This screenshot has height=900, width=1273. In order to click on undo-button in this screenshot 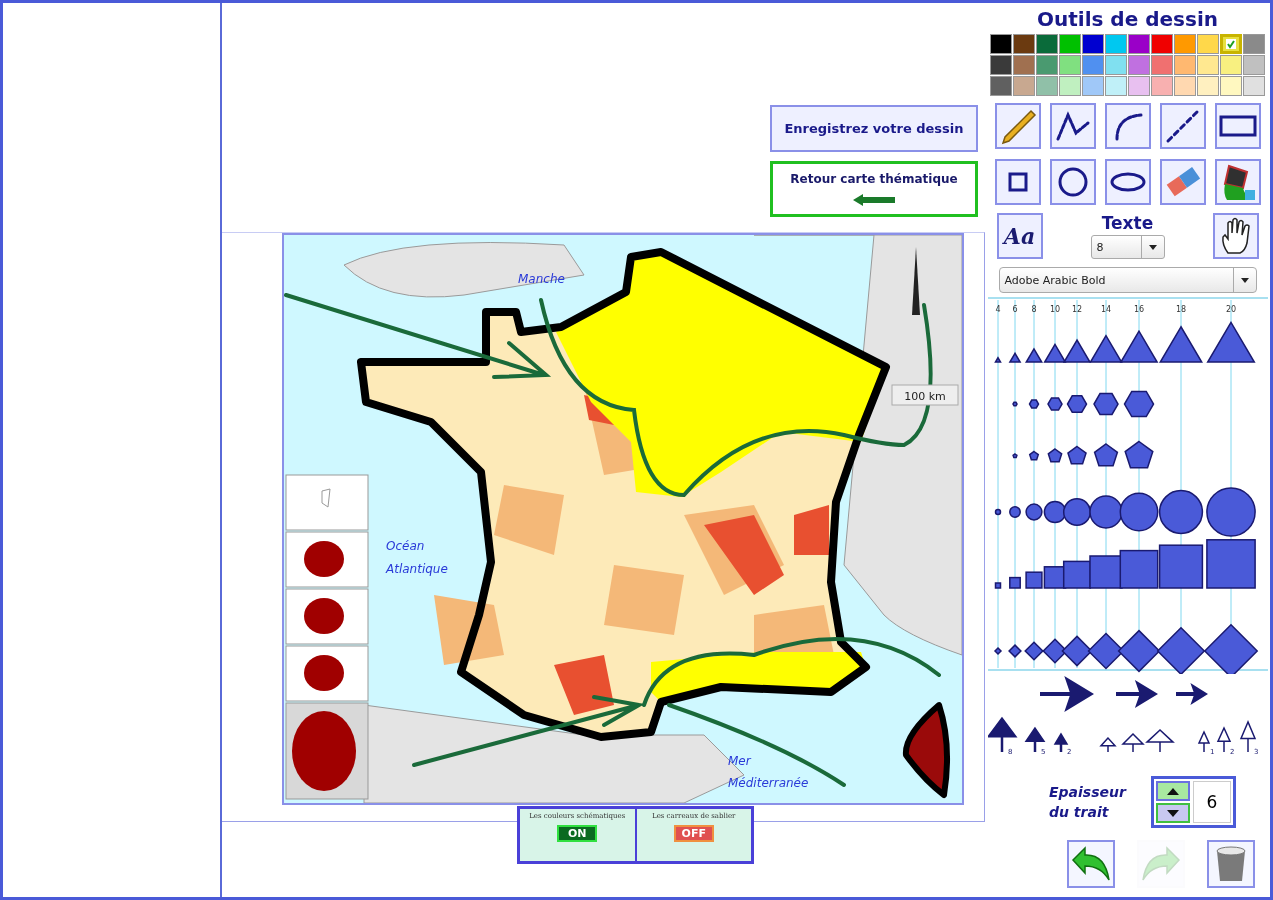, I will do `click(1090, 864)`.